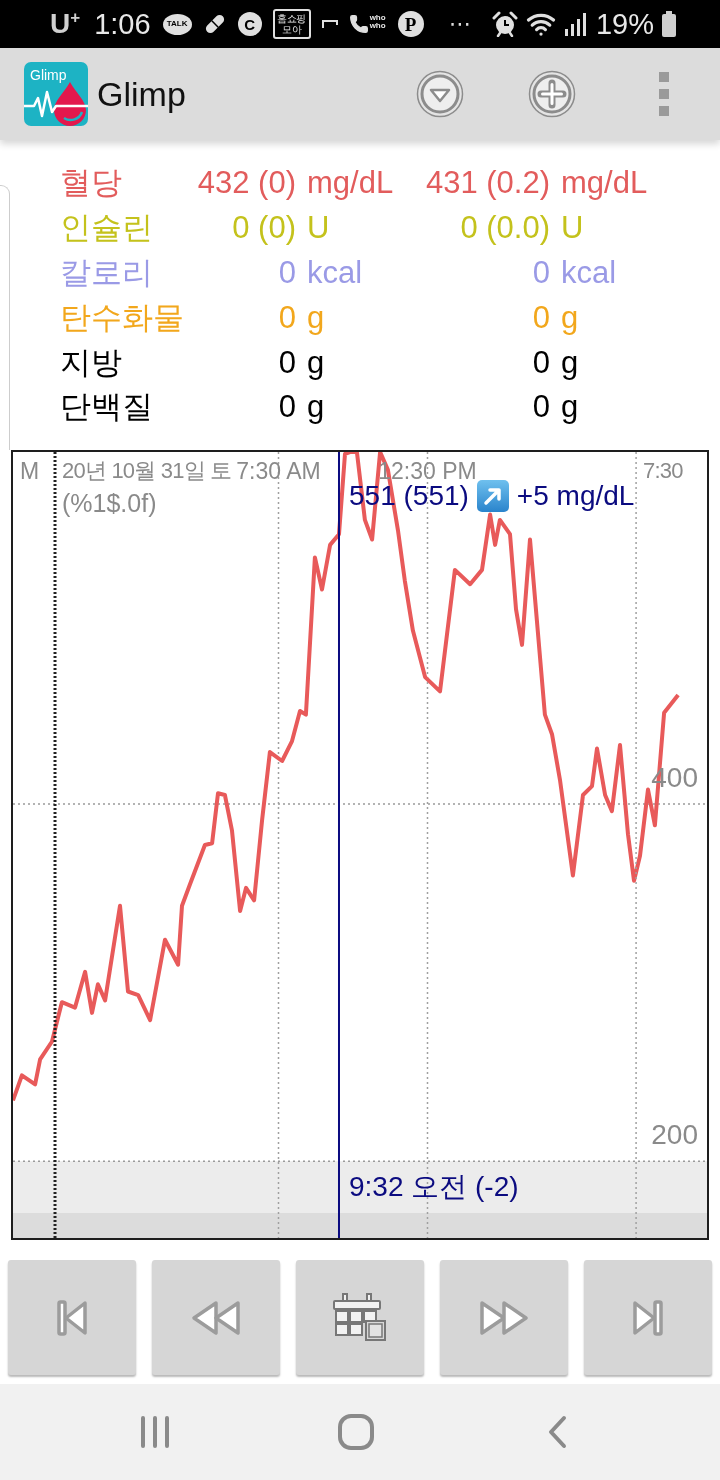 This screenshot has width=720, height=1480. I want to click on bracket-icon, so click(329, 24).